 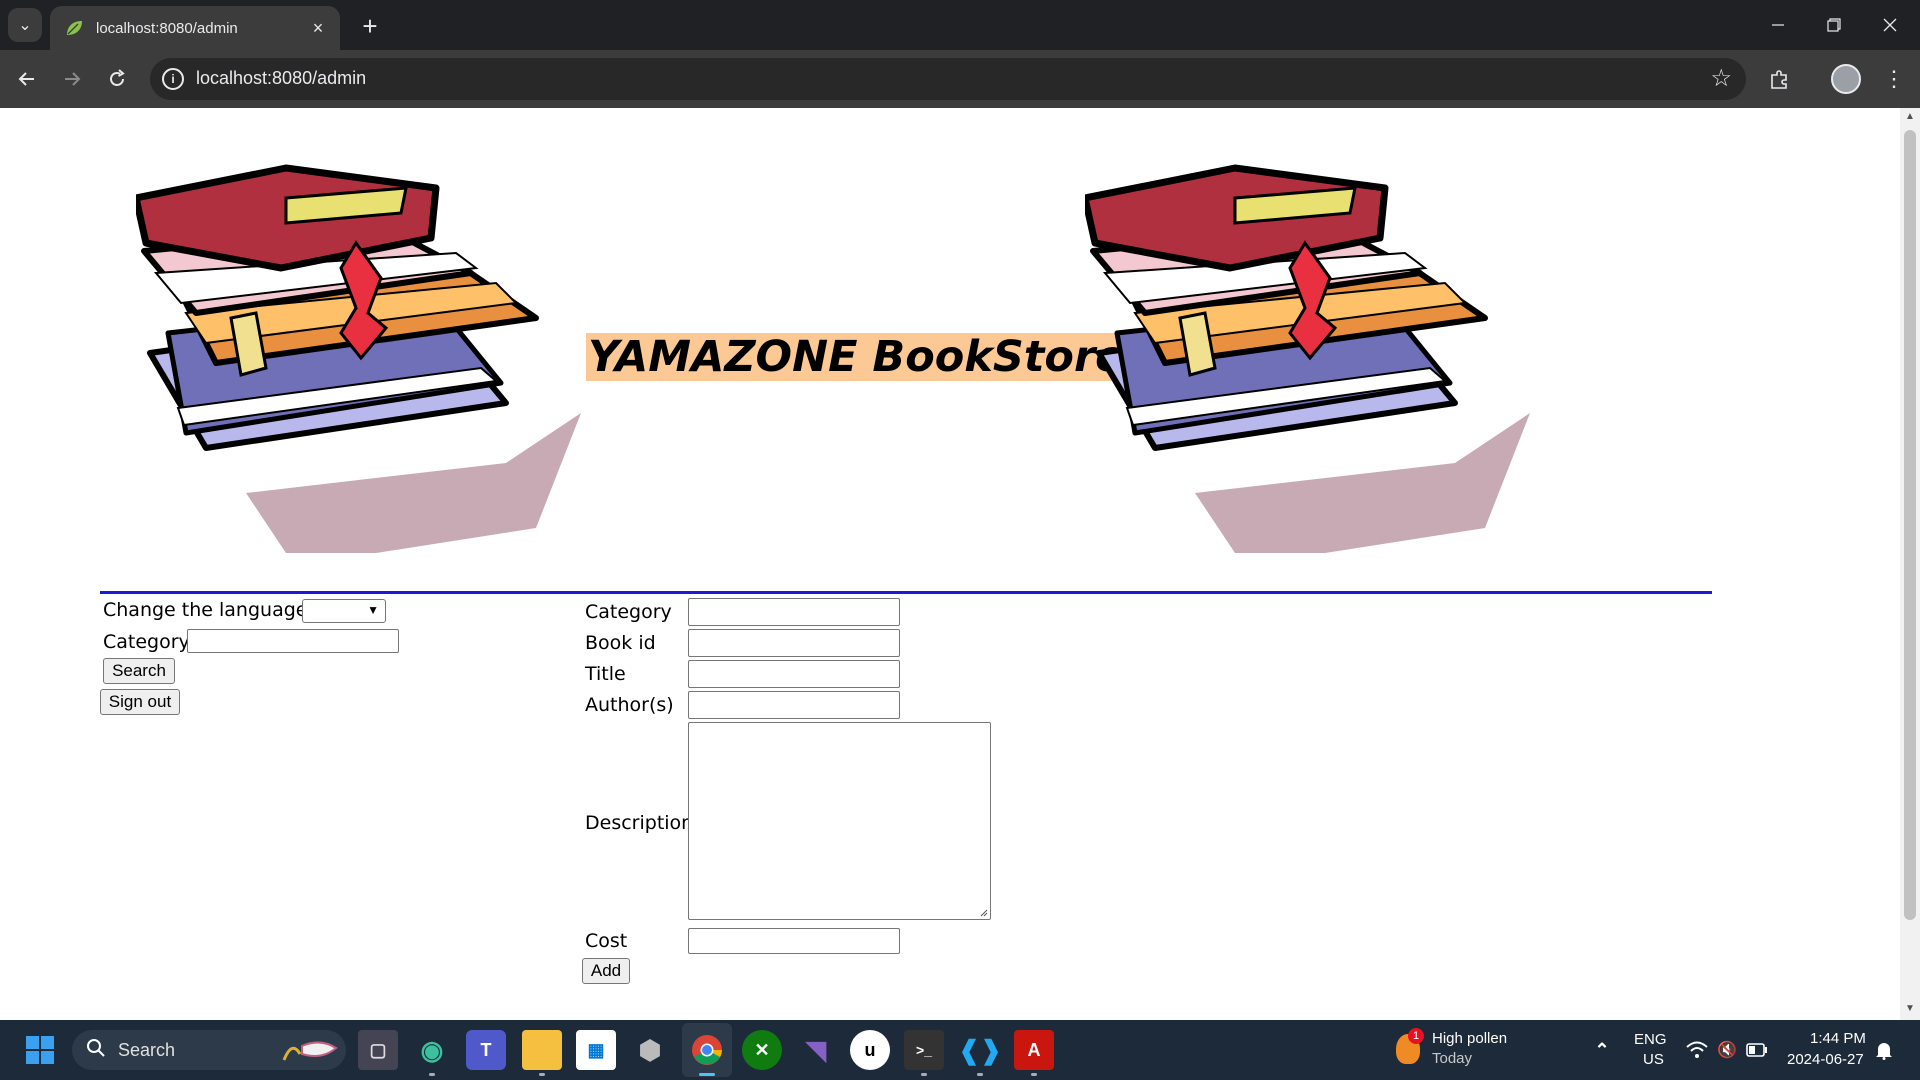 What do you see at coordinates (373, 610) in the screenshot?
I see `chevron-down-icon: ▼` at bounding box center [373, 610].